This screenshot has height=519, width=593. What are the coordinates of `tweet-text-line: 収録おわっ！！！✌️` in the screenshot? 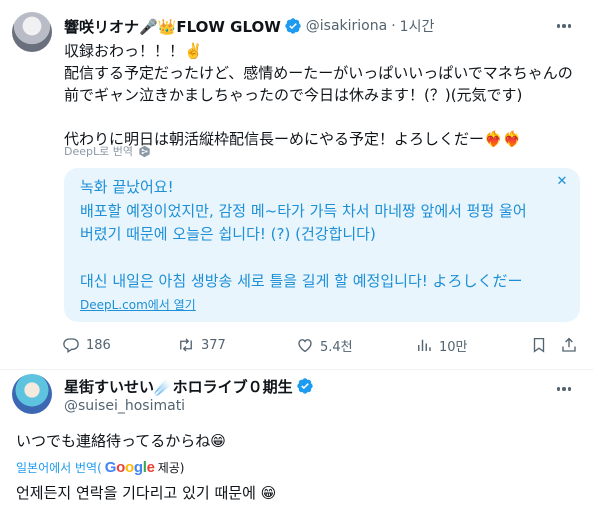 It's located at (133, 51).